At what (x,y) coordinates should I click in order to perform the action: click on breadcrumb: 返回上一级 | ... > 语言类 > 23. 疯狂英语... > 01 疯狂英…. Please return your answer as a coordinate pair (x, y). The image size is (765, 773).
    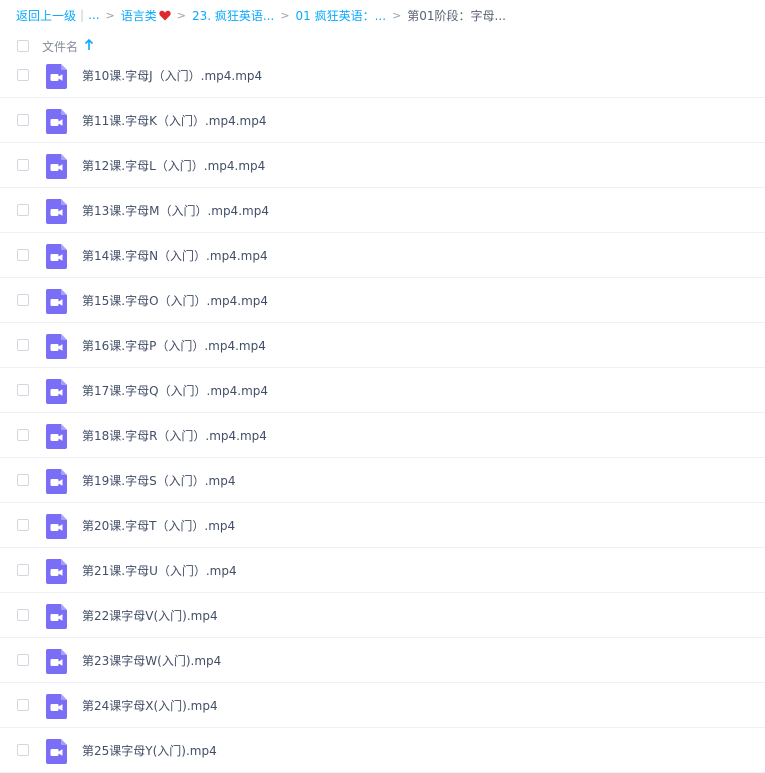
    Looking at the image, I should click on (261, 15).